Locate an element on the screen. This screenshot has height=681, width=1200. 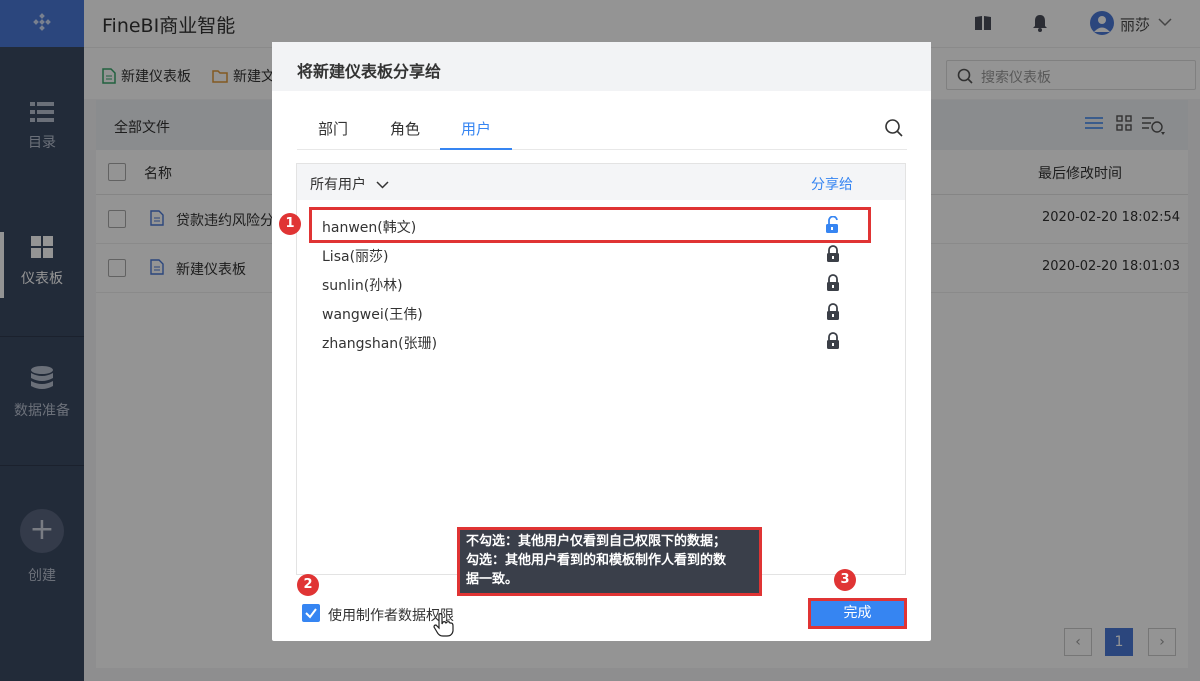
creator-permission-checkbox is located at coordinates (311, 613).